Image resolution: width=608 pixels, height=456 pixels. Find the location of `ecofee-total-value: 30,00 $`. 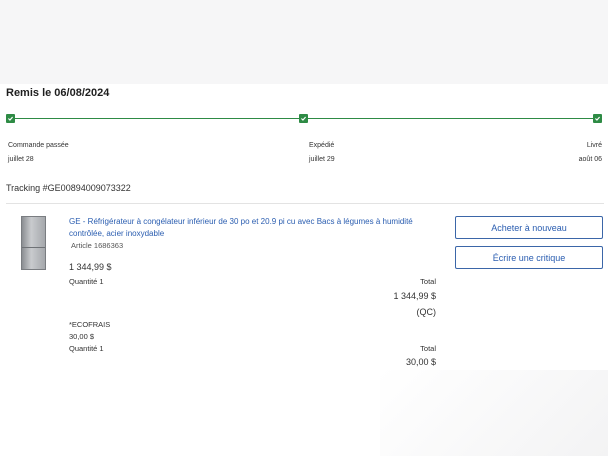

ecofee-total-value: 30,00 $ is located at coordinates (420, 362).